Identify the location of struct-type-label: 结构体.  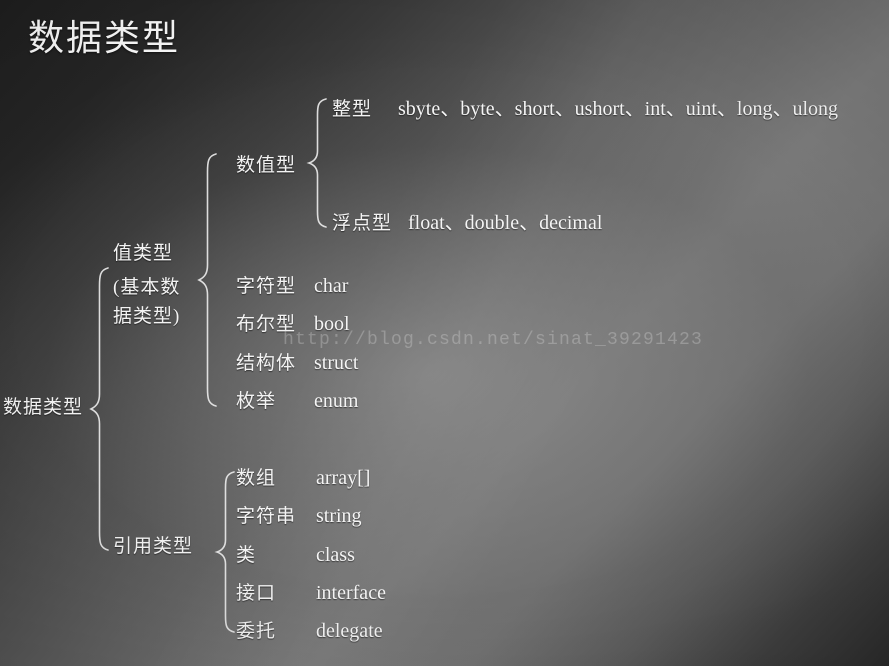
(266, 363).